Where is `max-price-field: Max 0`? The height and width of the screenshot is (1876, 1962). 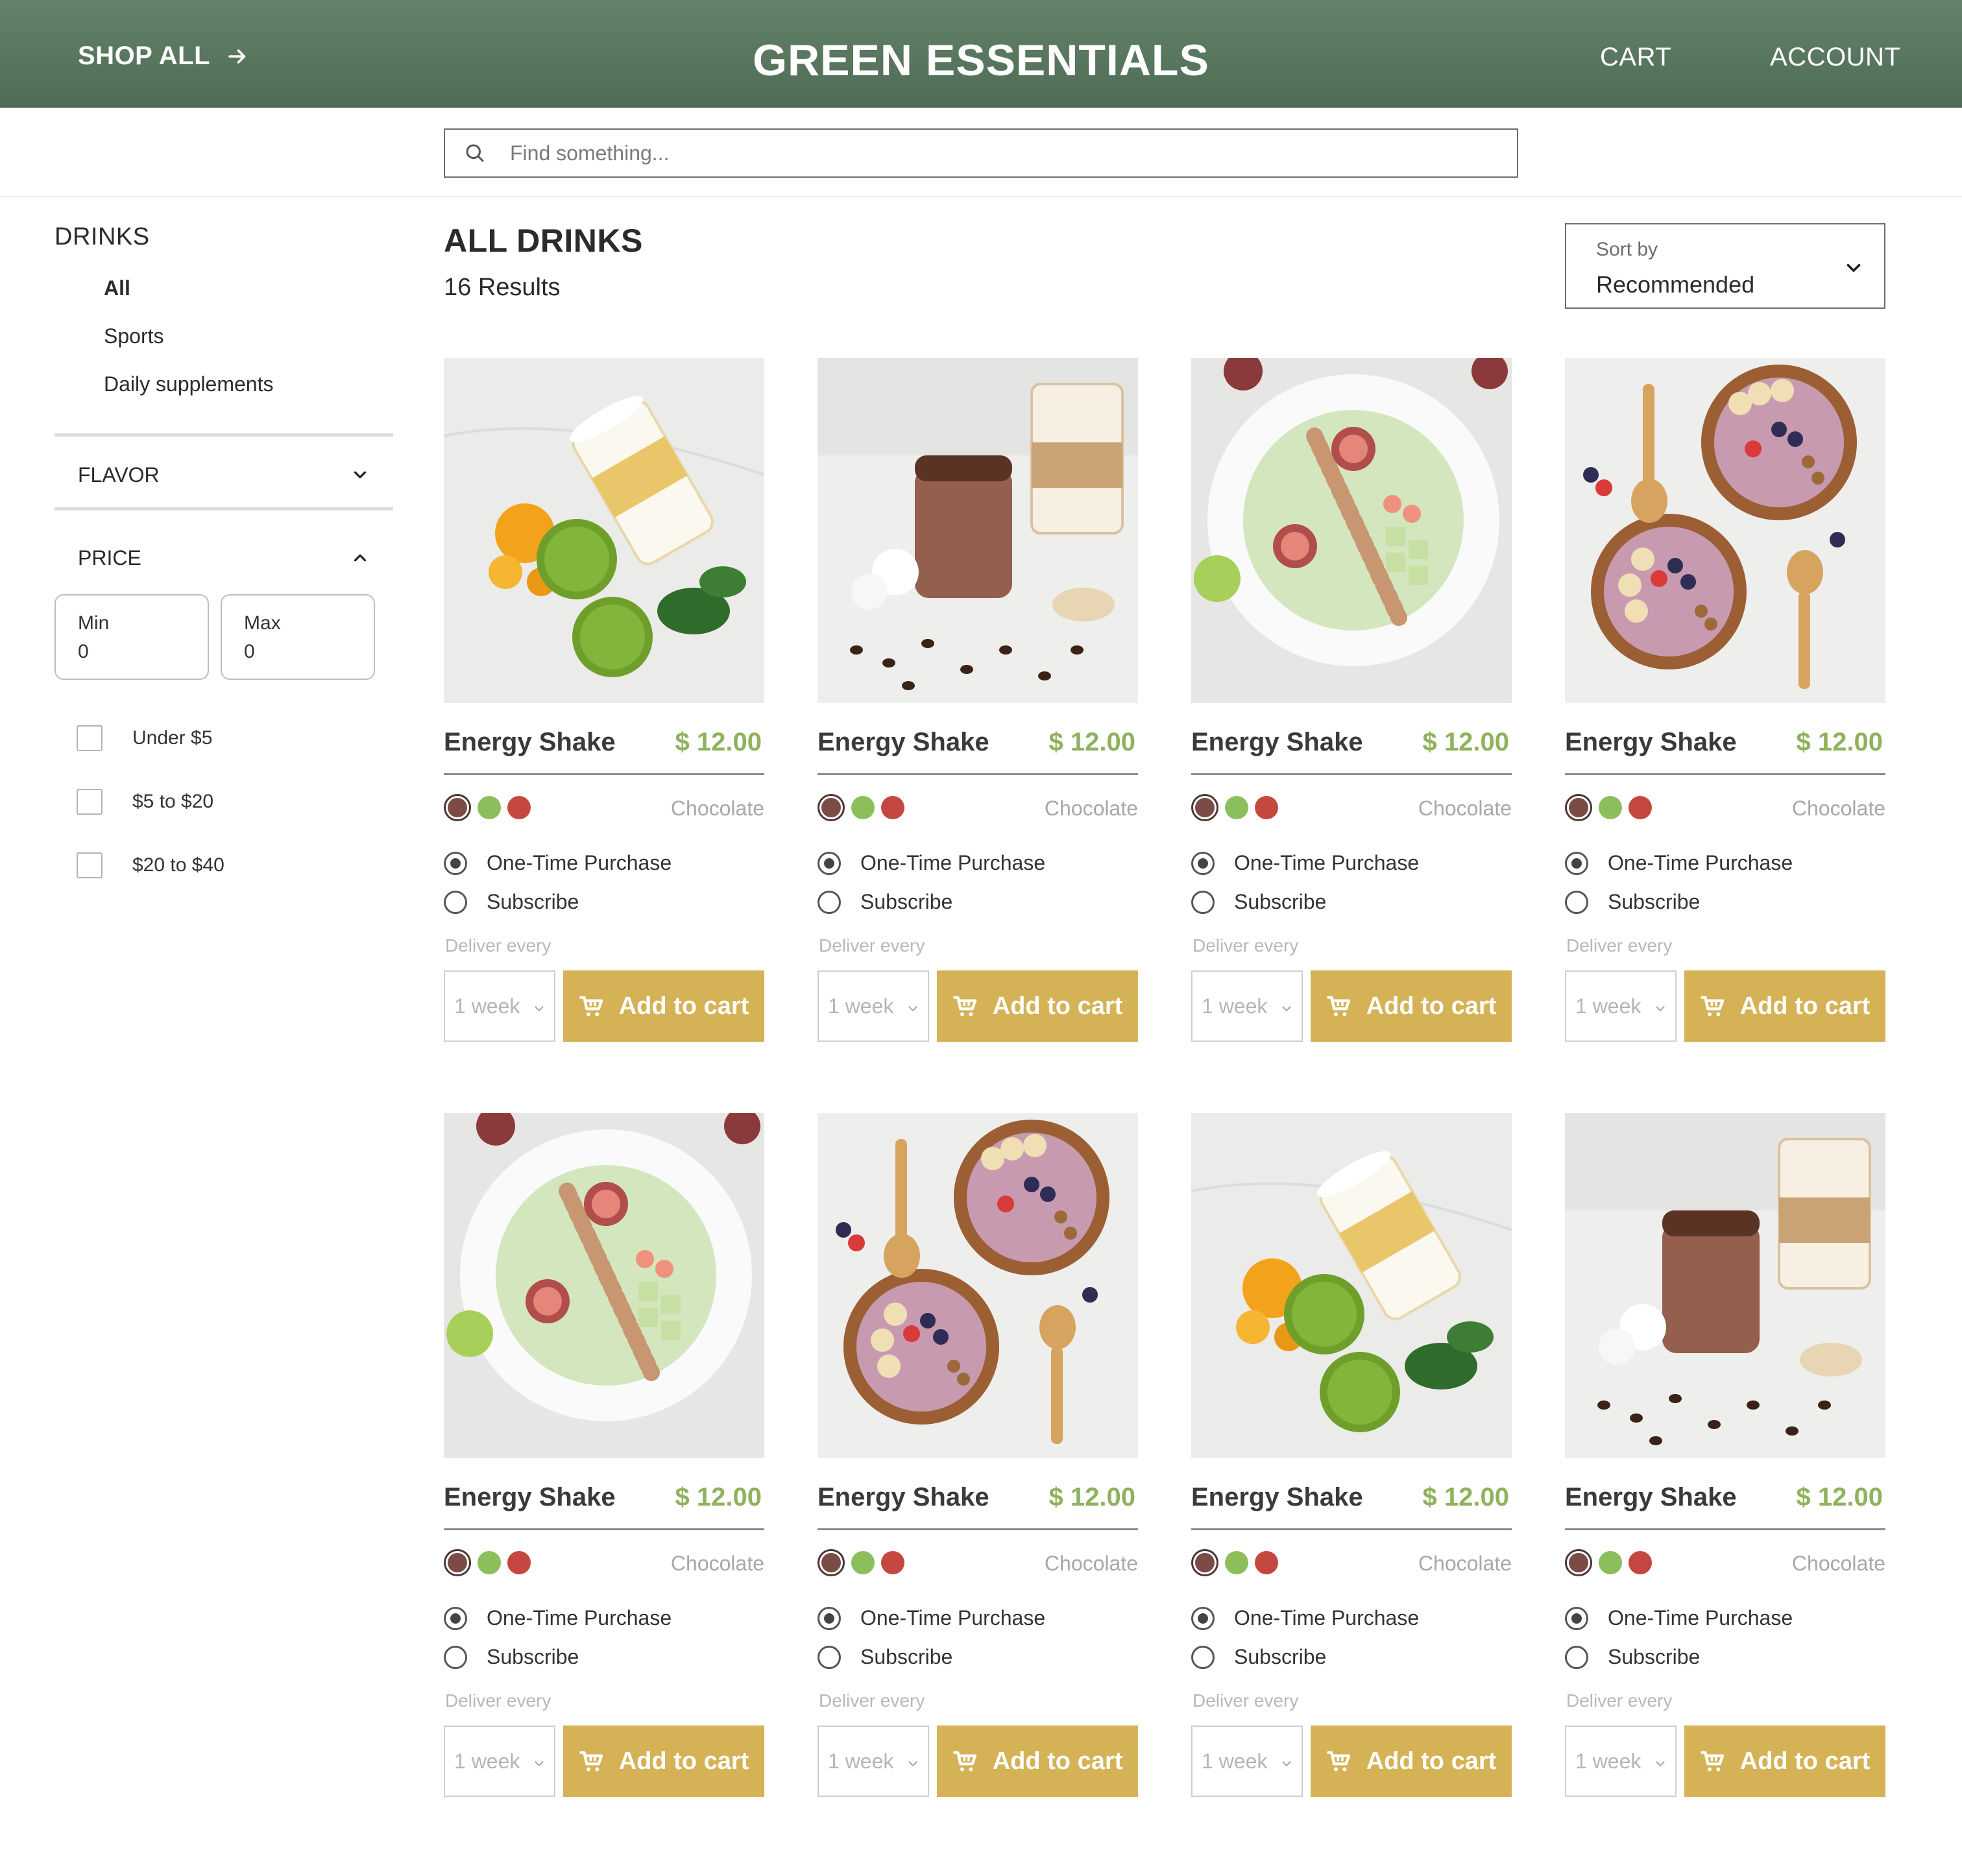 max-price-field: Max 0 is located at coordinates (298, 637).